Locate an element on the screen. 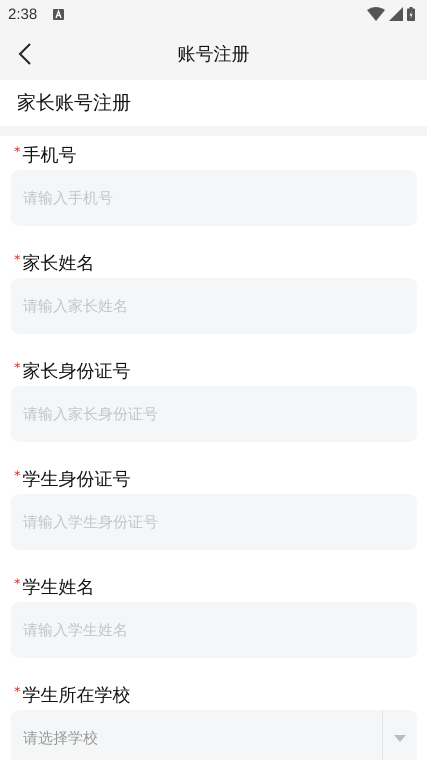  status-time: 2:38 is located at coordinates (23, 14).